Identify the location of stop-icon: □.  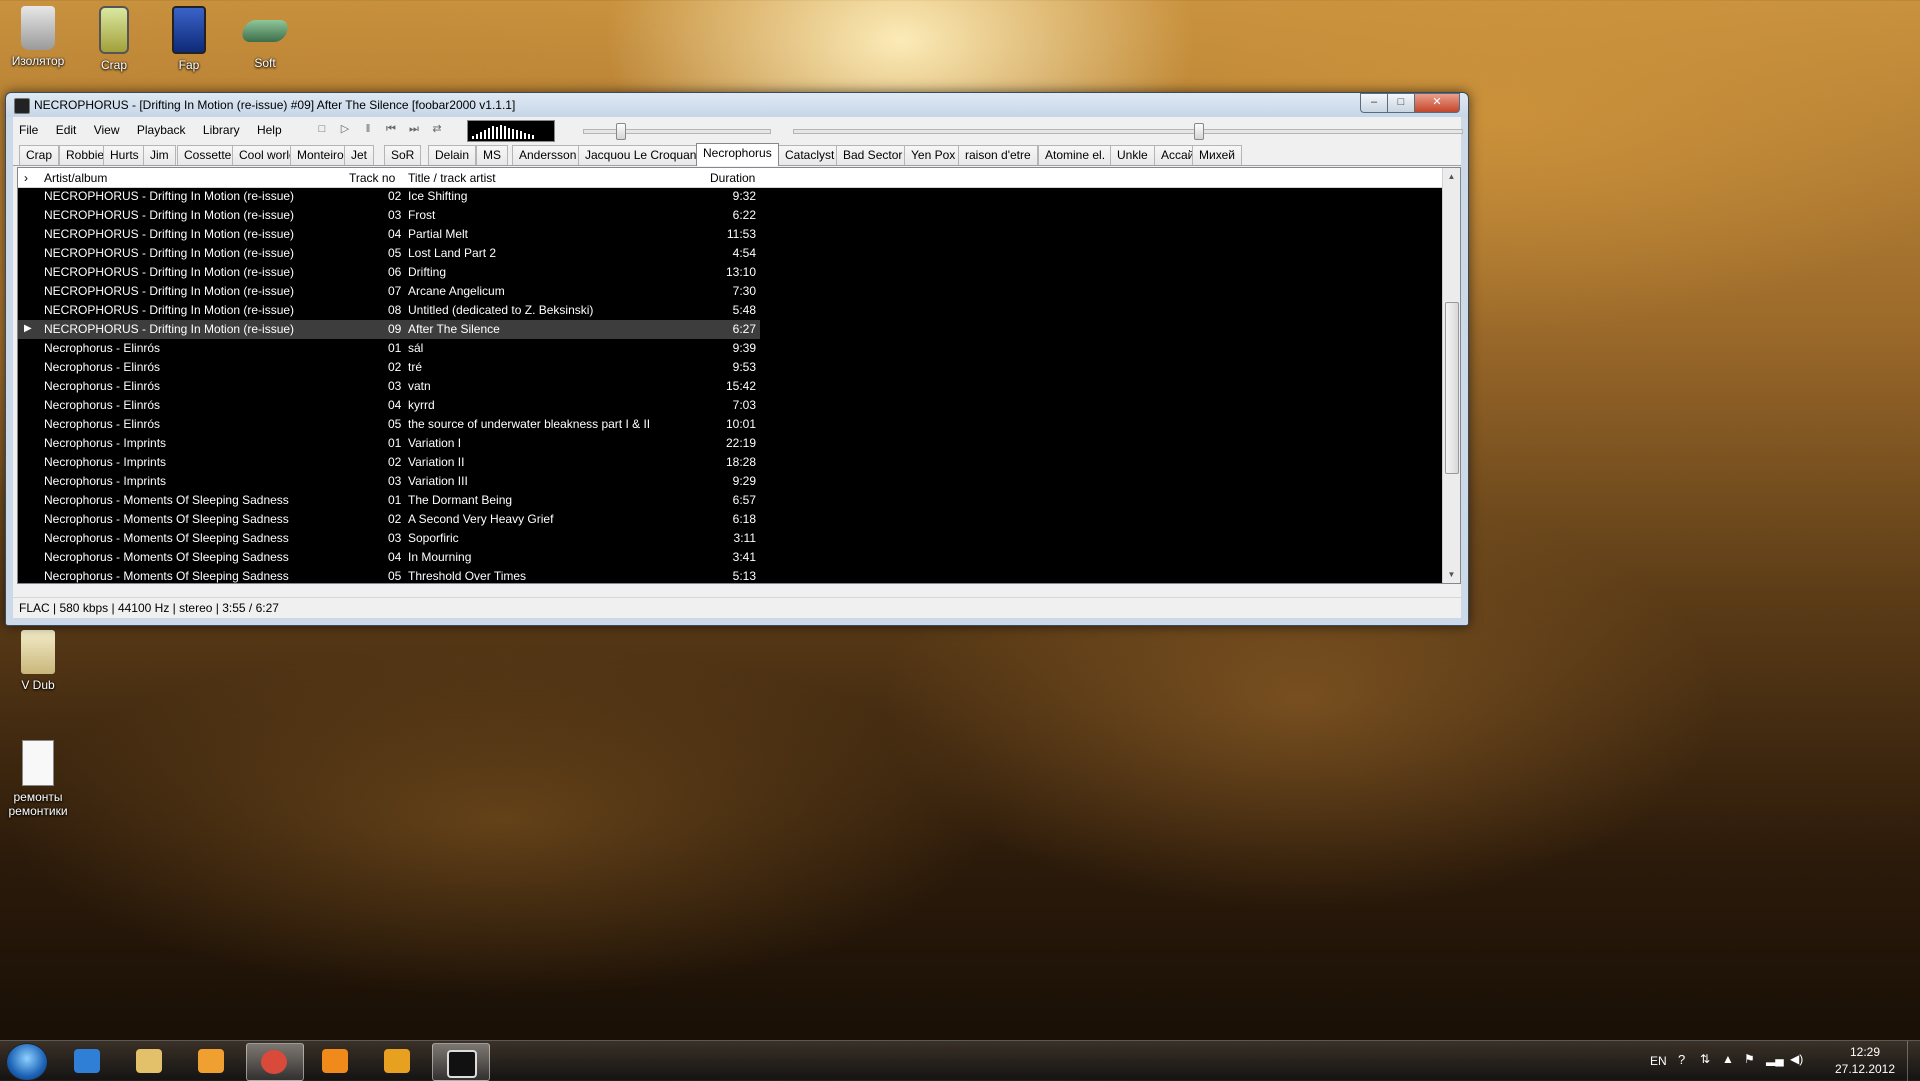
(322, 129).